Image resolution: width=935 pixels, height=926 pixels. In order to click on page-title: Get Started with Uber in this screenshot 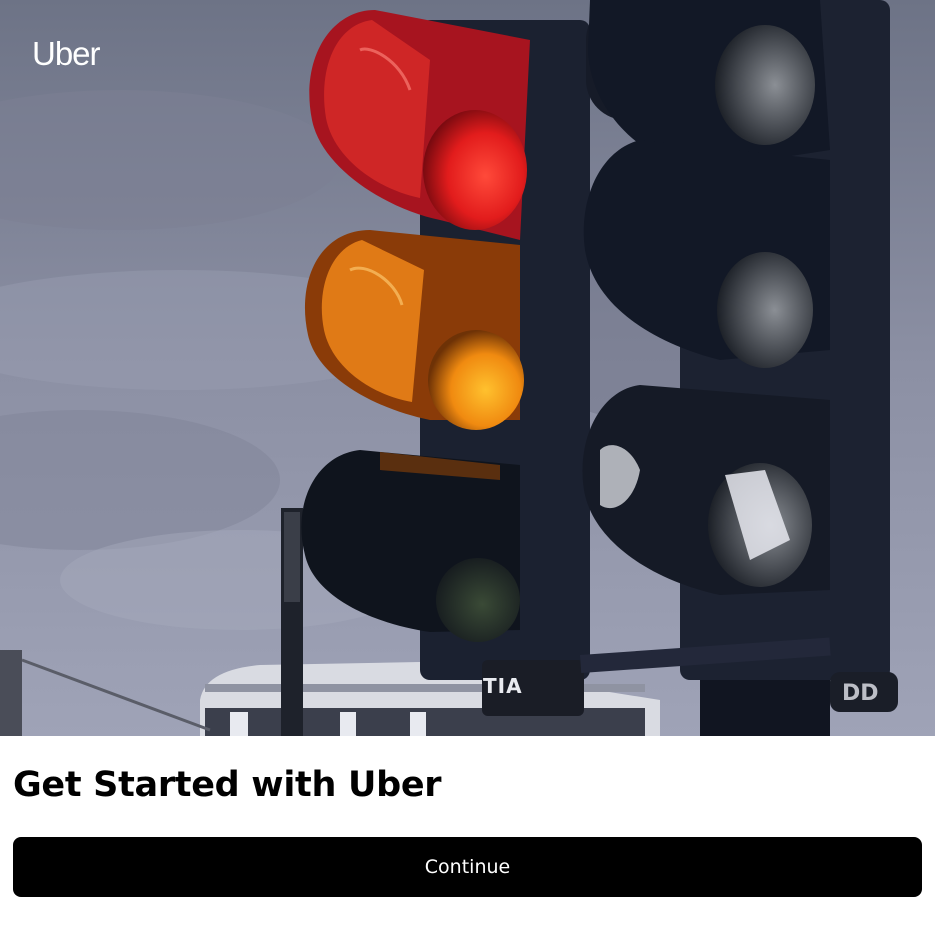, I will do `click(227, 785)`.